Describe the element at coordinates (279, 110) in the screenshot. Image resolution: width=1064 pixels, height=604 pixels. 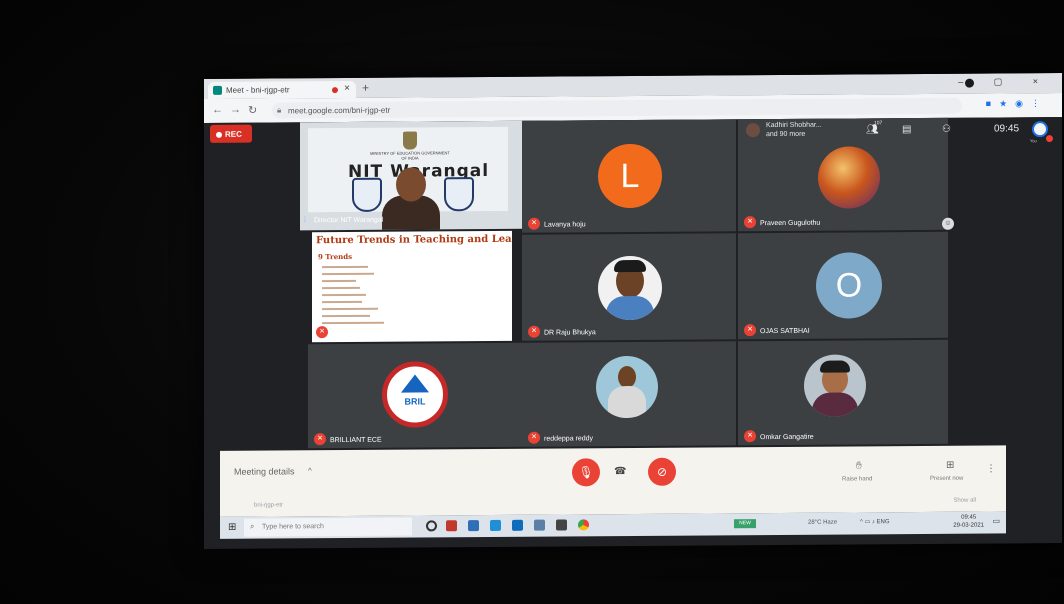
I see `lock-icon: 🔒︎` at that location.